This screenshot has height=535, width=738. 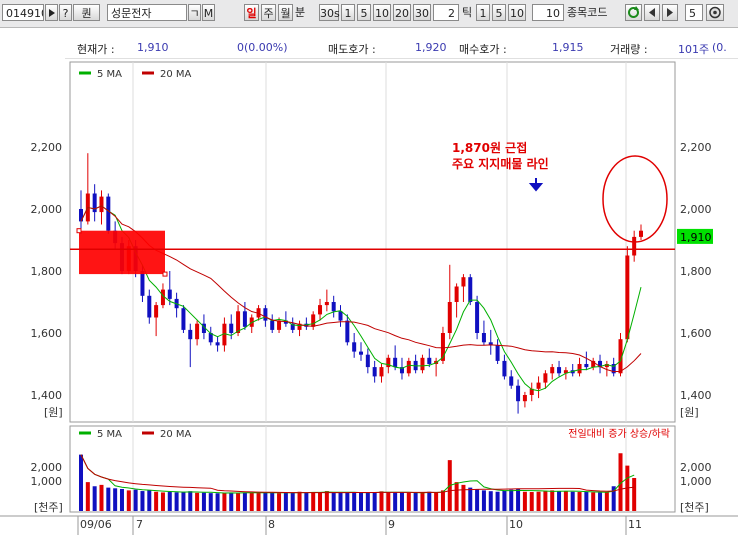 I want to click on date-label: 7, so click(x=139, y=524).